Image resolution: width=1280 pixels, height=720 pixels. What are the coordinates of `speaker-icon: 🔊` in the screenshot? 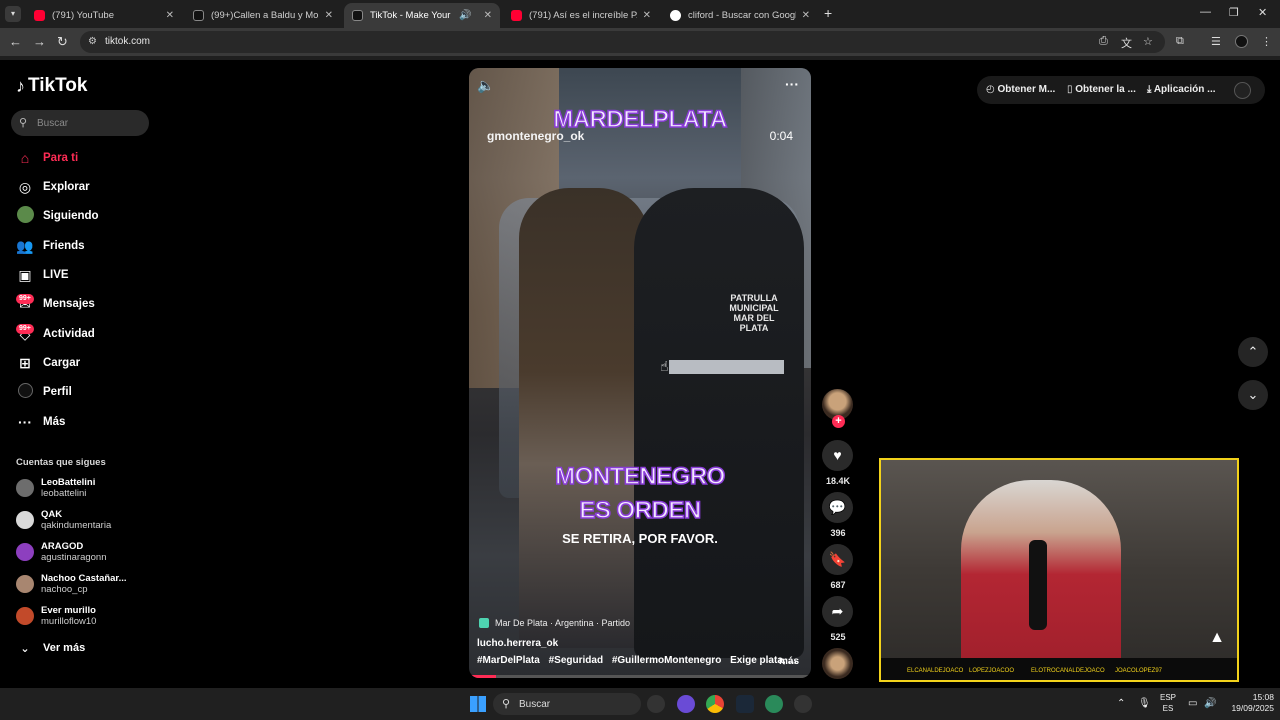 It's located at (465, 15).